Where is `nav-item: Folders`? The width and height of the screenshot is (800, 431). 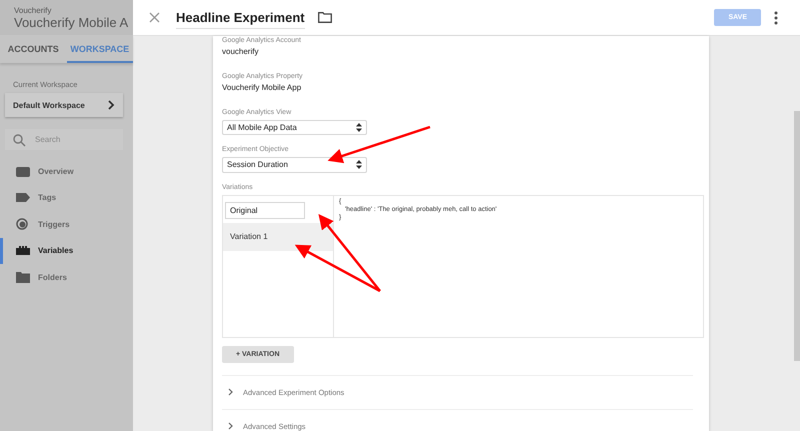
nav-item: Folders is located at coordinates (66, 277).